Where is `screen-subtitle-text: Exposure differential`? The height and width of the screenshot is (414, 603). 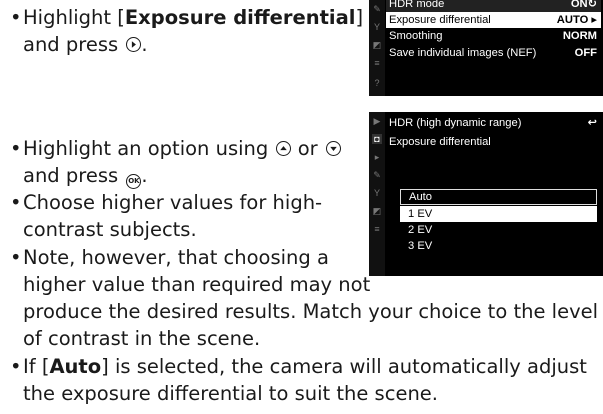 screen-subtitle-text: Exposure differential is located at coordinates (440, 142).